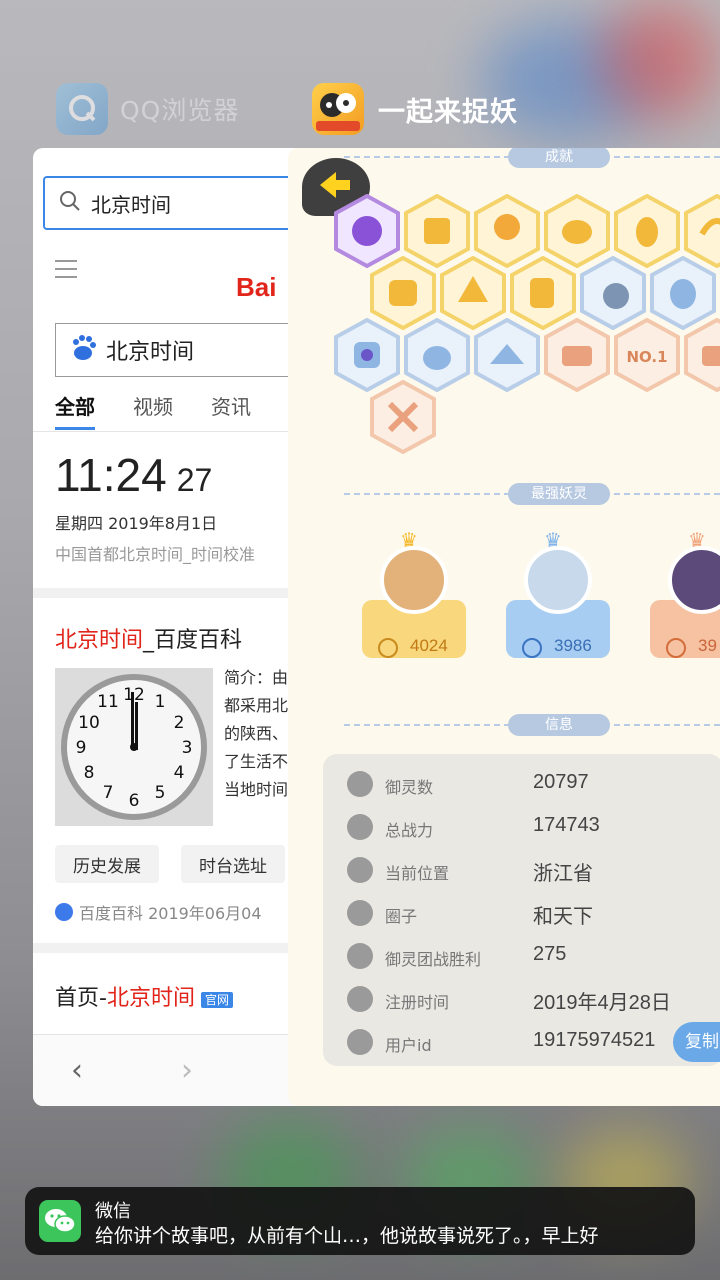 This screenshot has width=720, height=1280. What do you see at coordinates (179, 723) in the screenshot?
I see `svg-text: 2` at bounding box center [179, 723].